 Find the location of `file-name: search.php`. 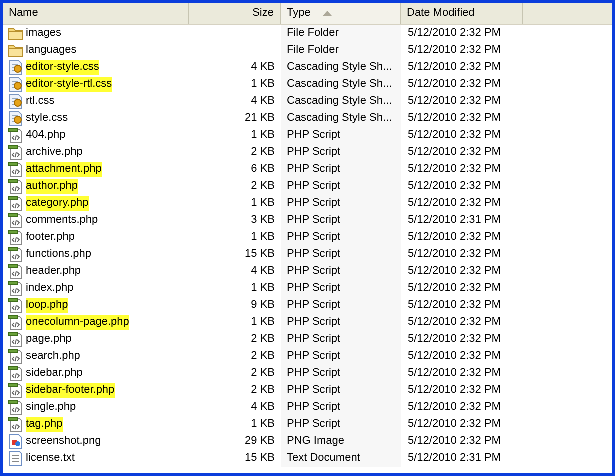

file-name: search.php is located at coordinates (53, 356).